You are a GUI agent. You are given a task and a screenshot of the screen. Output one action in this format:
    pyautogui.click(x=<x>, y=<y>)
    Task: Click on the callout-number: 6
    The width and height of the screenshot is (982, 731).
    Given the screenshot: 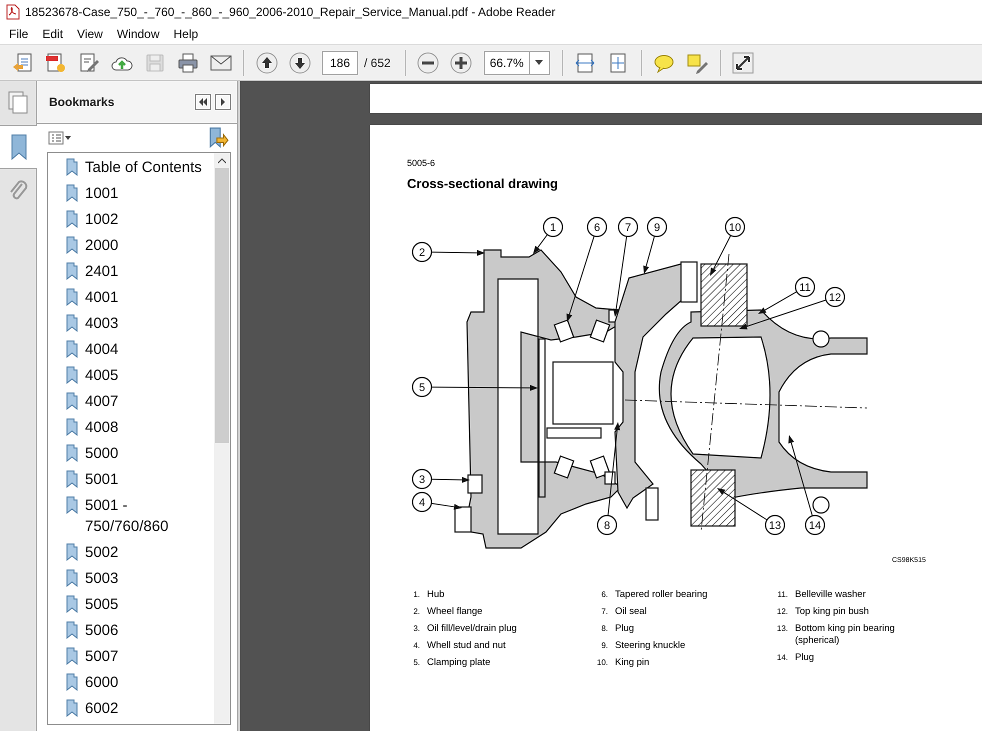 What is the action you would take?
    pyautogui.click(x=597, y=227)
    